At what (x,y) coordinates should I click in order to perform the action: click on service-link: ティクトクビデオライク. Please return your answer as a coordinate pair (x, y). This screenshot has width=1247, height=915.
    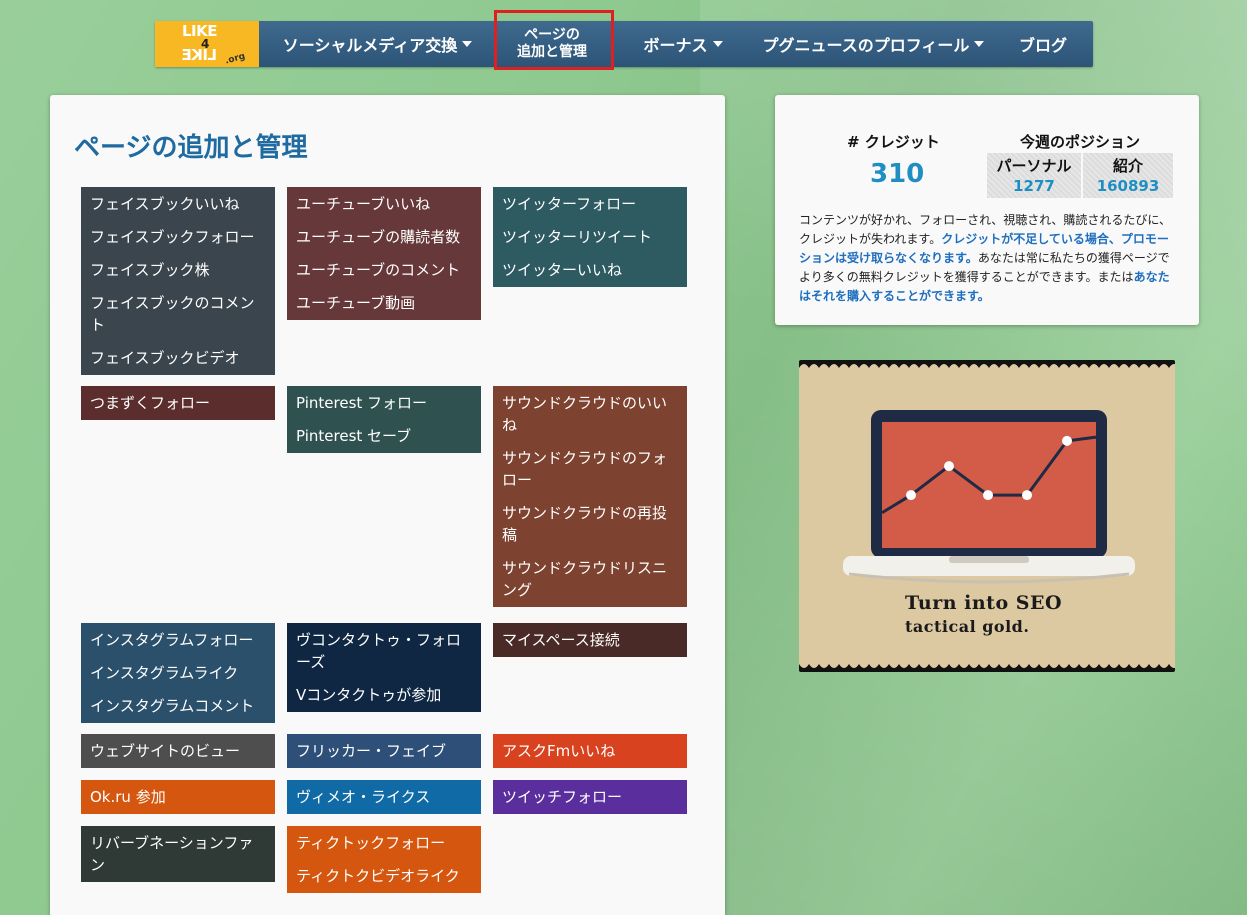
    Looking at the image, I should click on (384, 875).